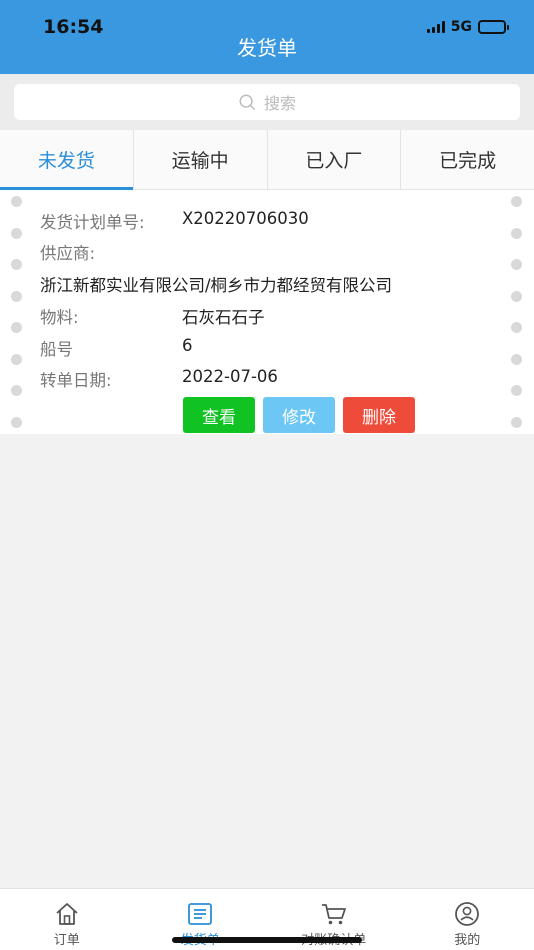  I want to click on ship-label: 船号, so click(56, 349).